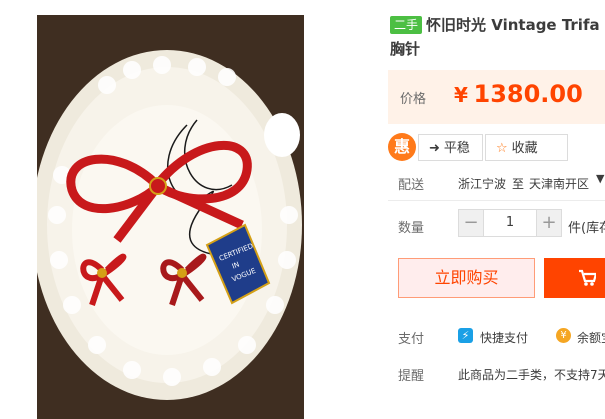  I want to click on price-value: ¥ 1380.00, so click(518, 94).